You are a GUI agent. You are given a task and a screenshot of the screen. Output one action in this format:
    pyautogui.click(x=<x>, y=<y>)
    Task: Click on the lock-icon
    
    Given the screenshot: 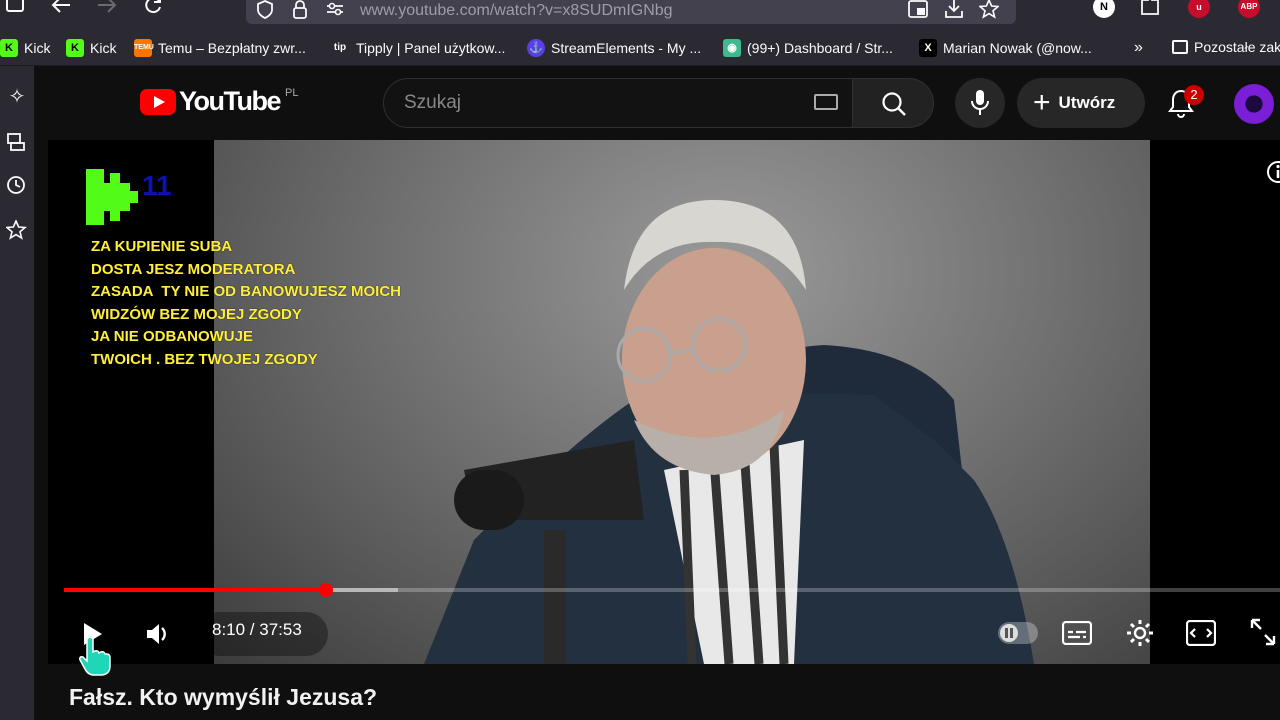 What is the action you would take?
    pyautogui.click(x=300, y=10)
    